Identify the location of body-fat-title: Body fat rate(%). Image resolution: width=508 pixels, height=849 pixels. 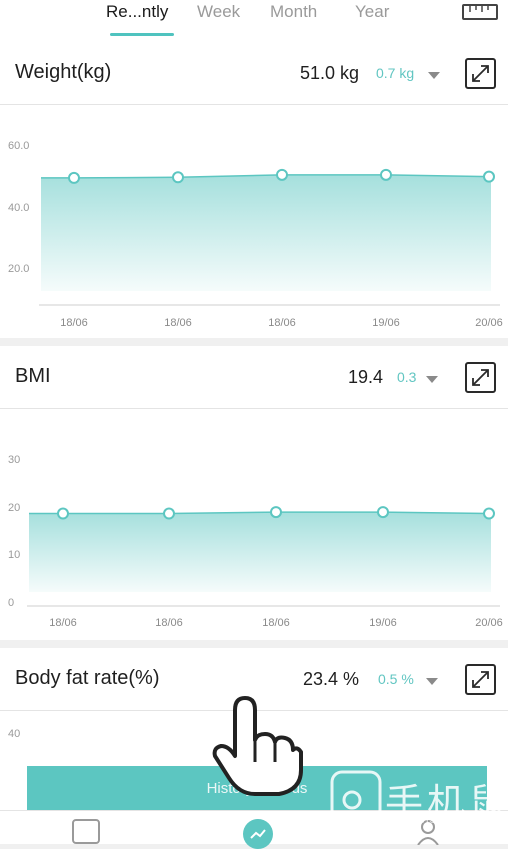
(87, 678).